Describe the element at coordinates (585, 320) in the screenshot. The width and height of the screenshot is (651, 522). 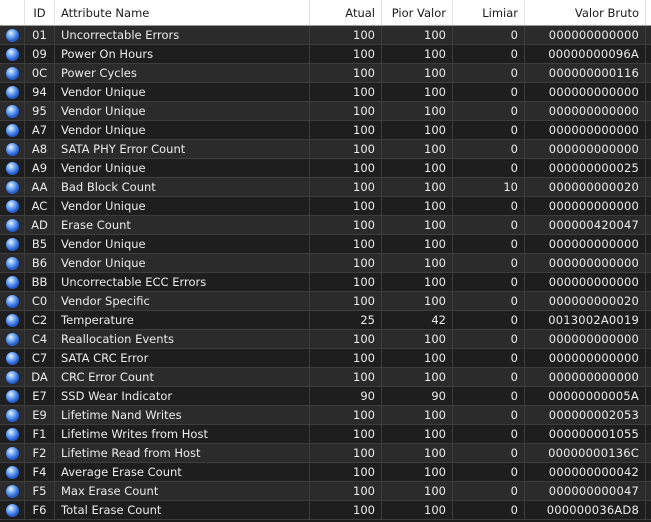
I see `raw-value: 0013002A0019` at that location.